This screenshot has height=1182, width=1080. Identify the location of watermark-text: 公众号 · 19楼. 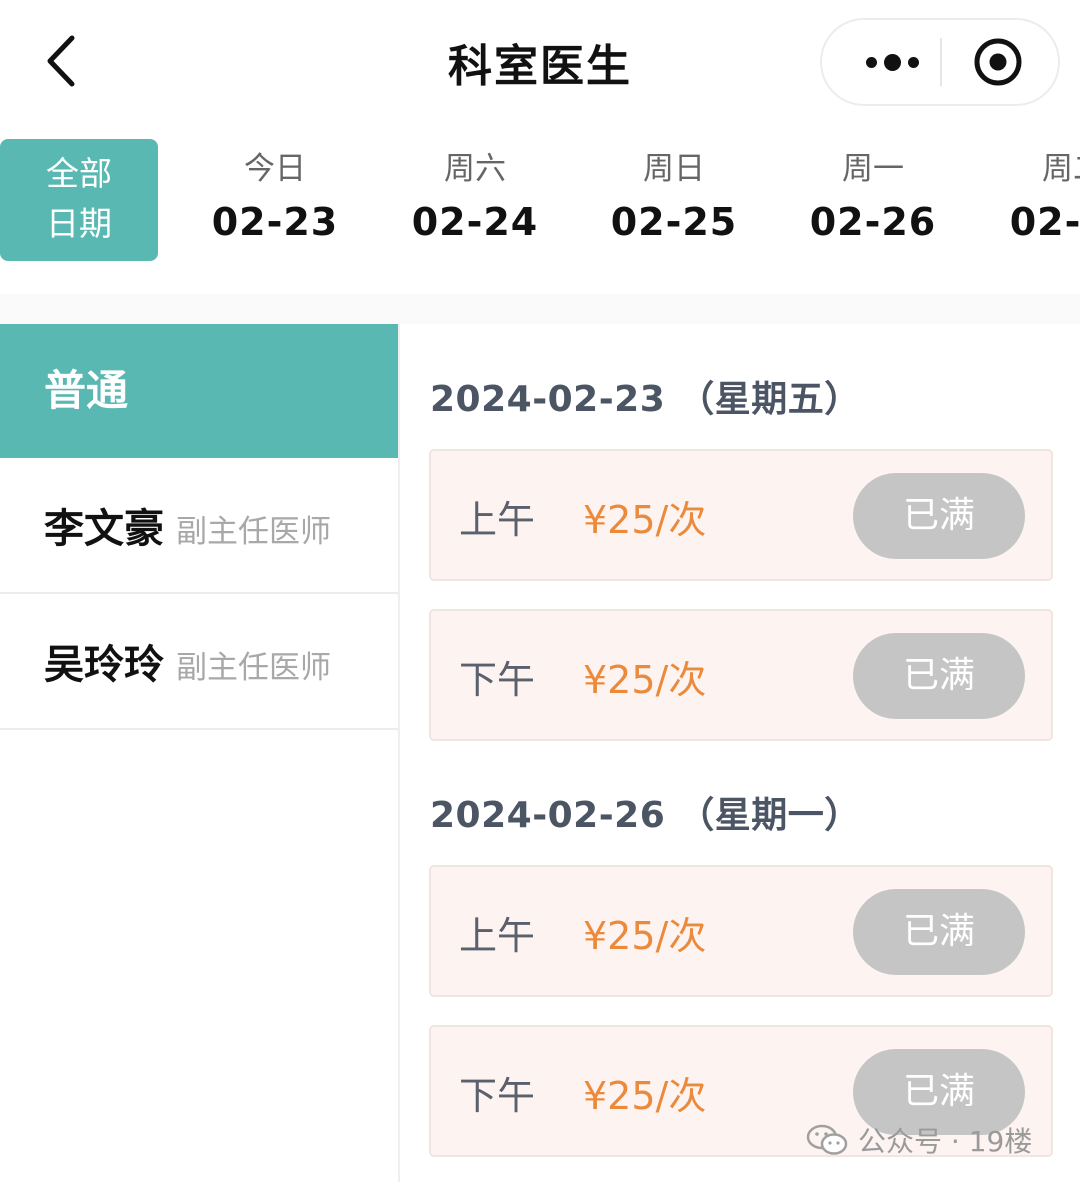
(945, 1141).